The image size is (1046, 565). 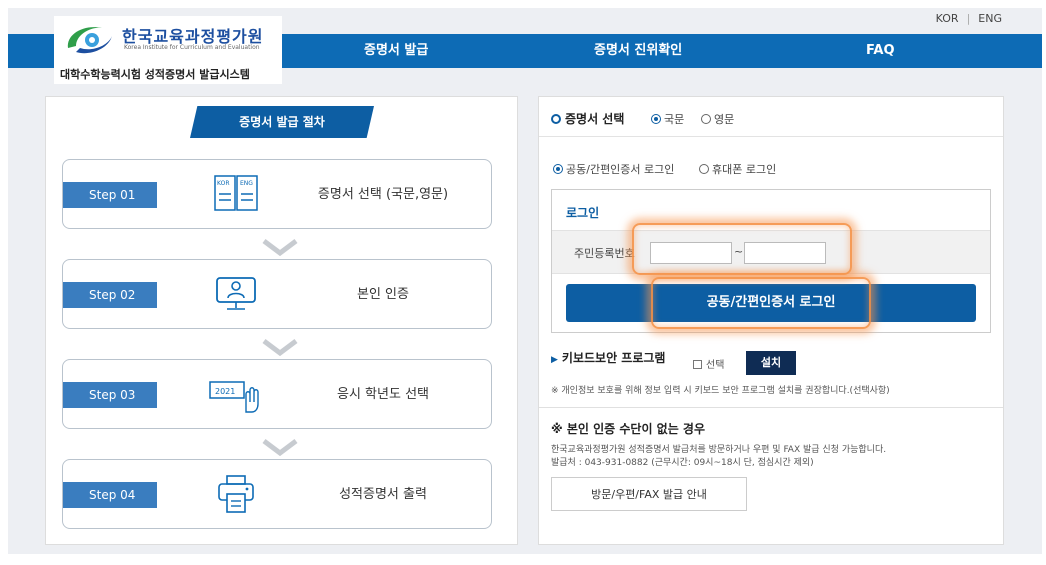 What do you see at coordinates (785, 253) in the screenshot?
I see `resident-number-second-input` at bounding box center [785, 253].